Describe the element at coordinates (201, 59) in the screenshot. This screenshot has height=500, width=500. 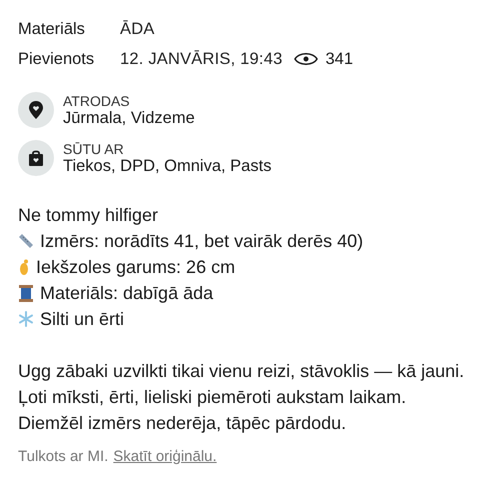
I see `detail-value: 12. JANVĀRIS, 19:43` at that location.